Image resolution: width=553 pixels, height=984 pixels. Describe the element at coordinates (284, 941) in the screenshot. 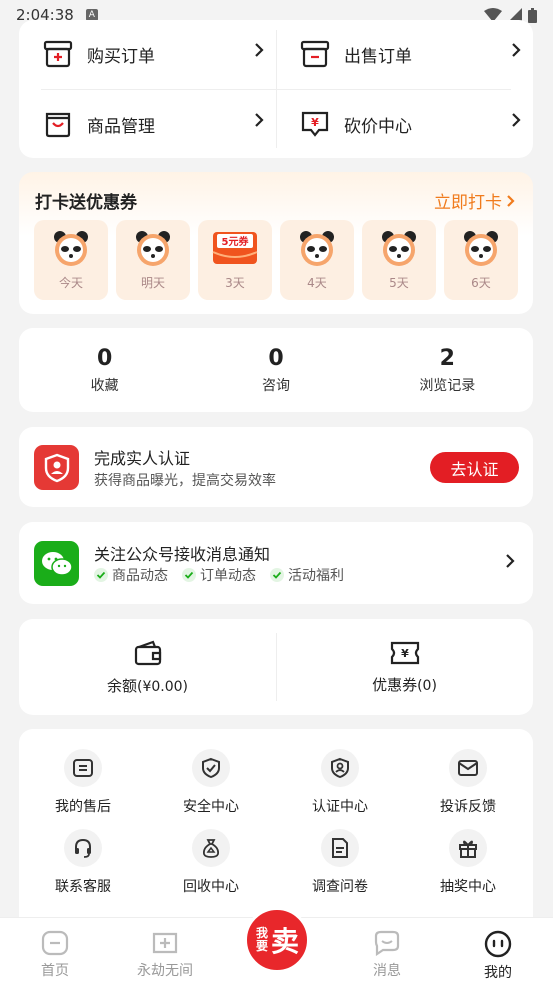

I see `sell-button-big-text: 卖` at that location.